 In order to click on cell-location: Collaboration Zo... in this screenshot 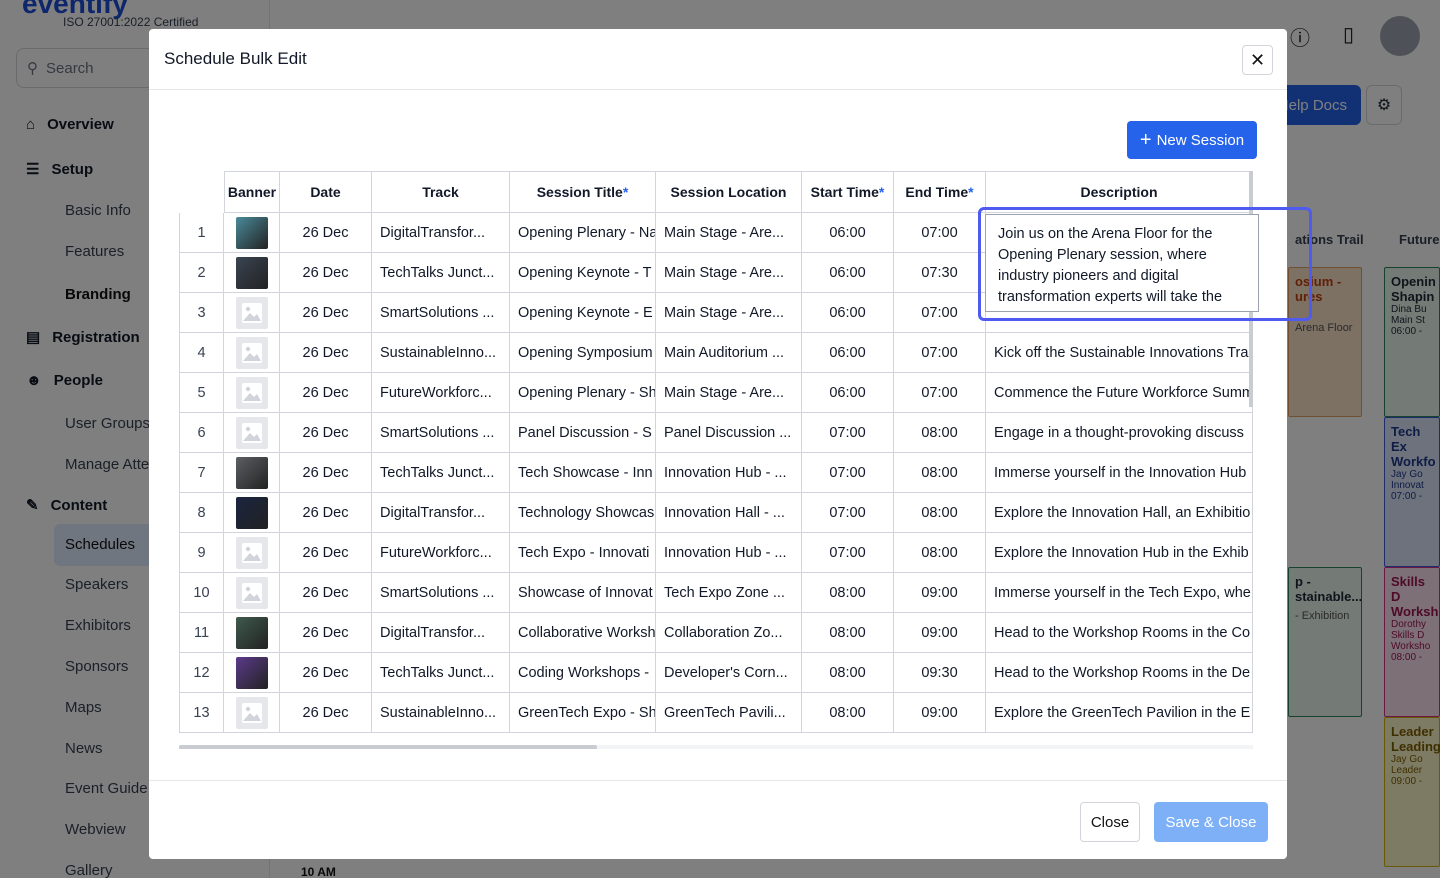, I will do `click(729, 633)`.